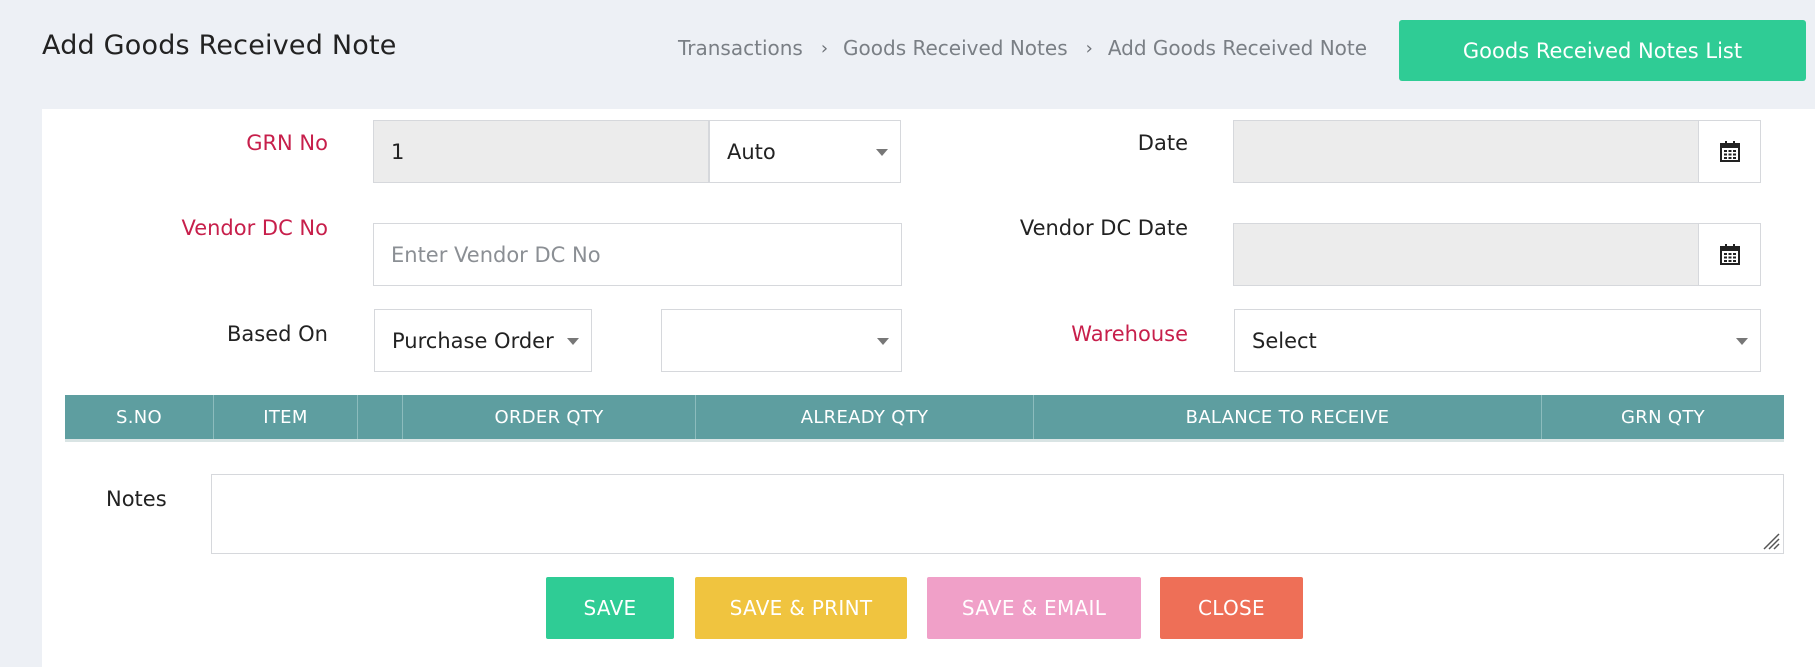  I want to click on vendor-dc-date-input, so click(1497, 254).